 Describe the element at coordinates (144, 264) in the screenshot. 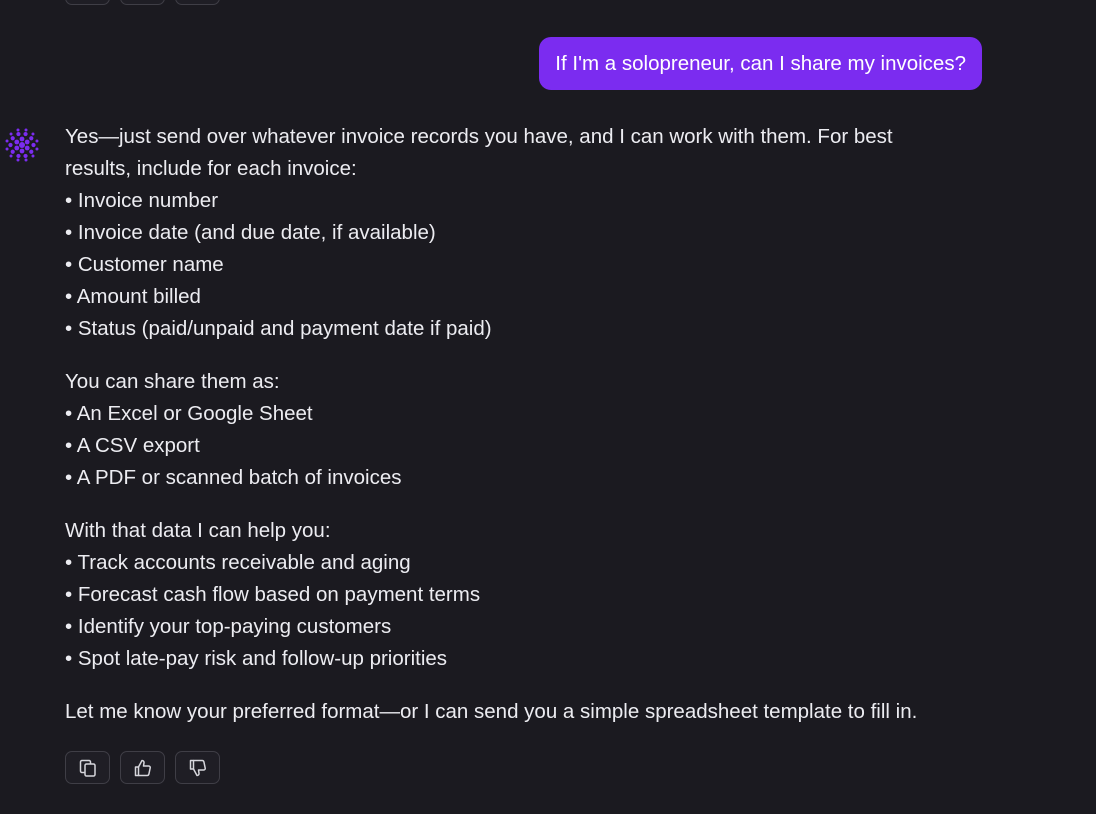

I see `list-item: • Customer name` at that location.